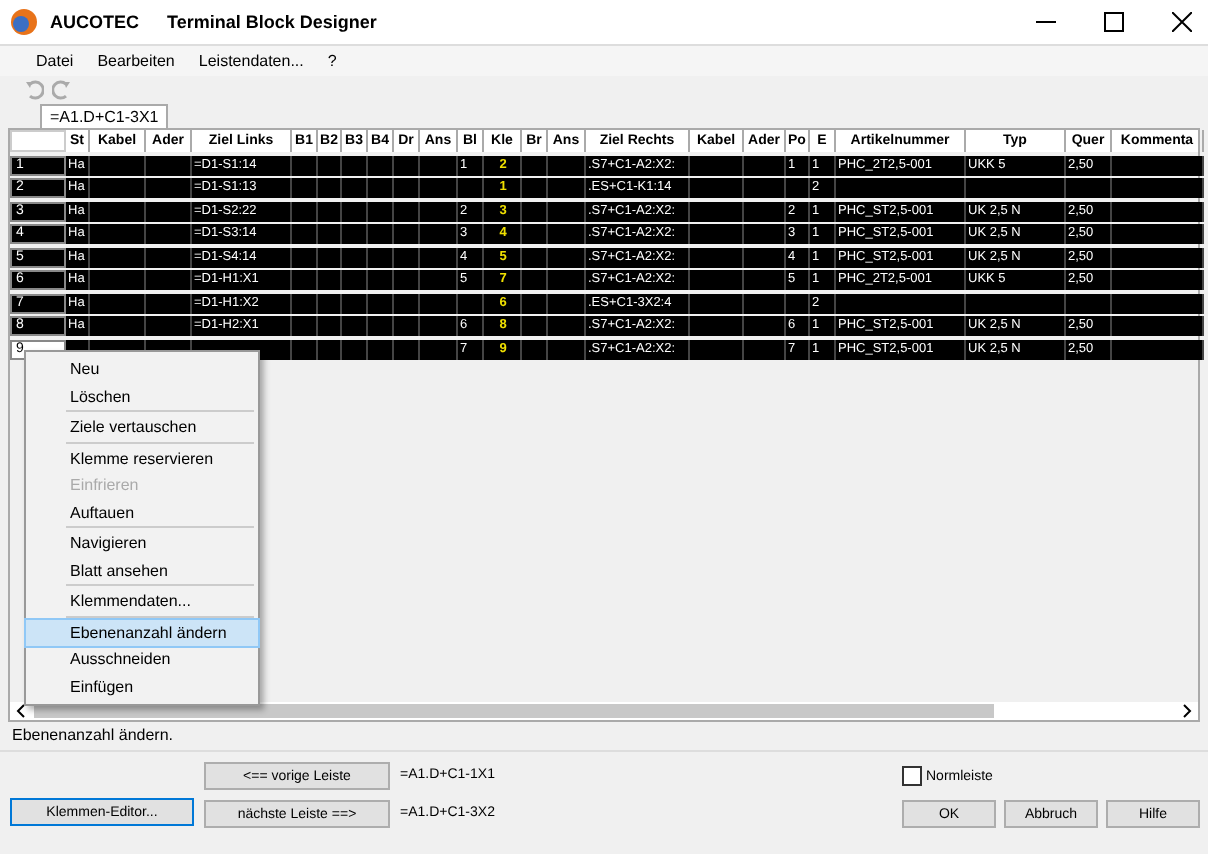  What do you see at coordinates (604, 737) in the screenshot?
I see `status-text: Ebenenanzahl ändern.` at bounding box center [604, 737].